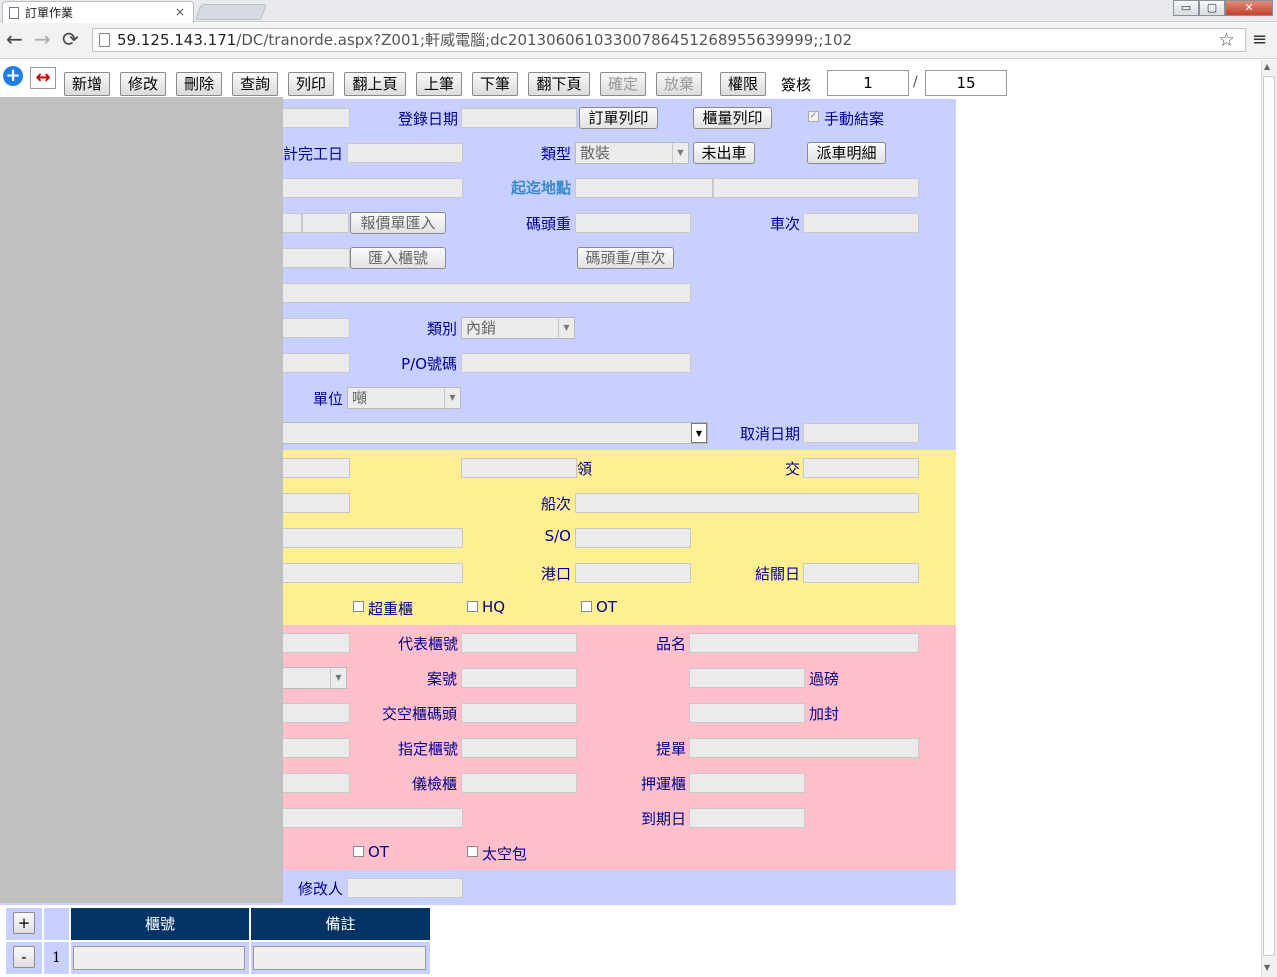  I want to click on prev-page-button: 翻上頁, so click(375, 84).